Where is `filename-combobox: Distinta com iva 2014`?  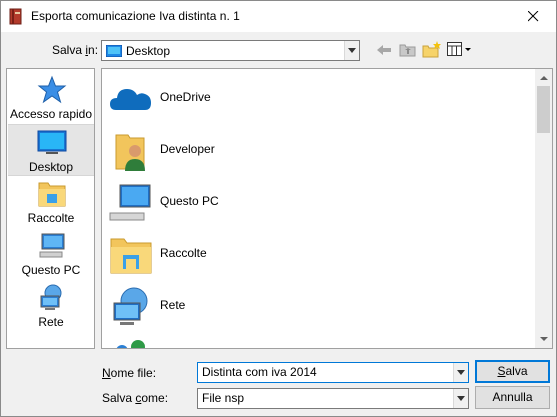
filename-combobox: Distinta com iva 2014 is located at coordinates (333, 372).